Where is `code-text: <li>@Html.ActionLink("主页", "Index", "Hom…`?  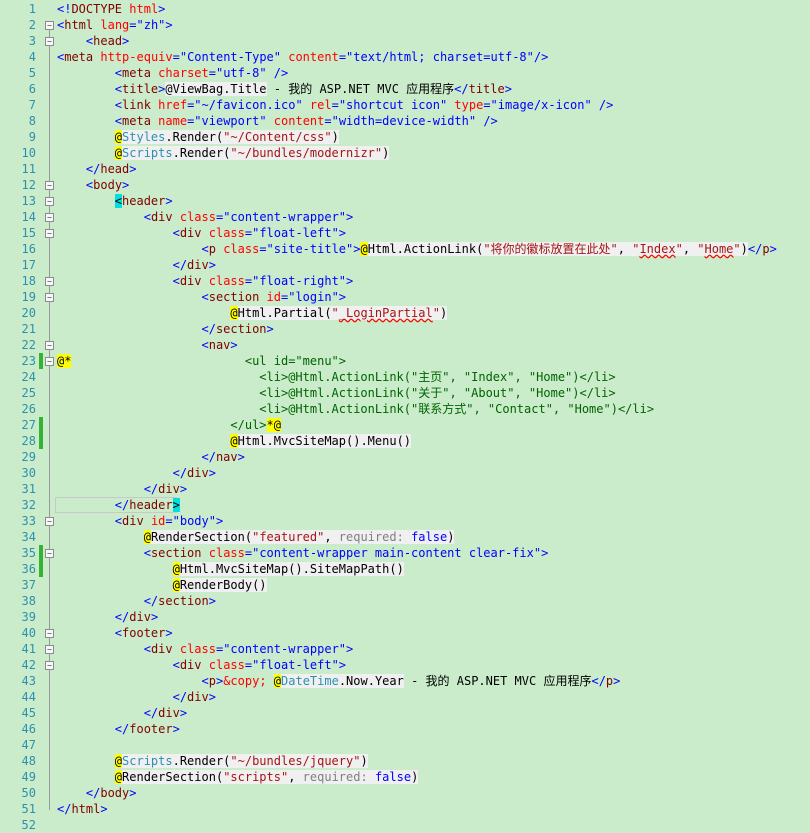 code-text: <li>@Html.ActionLink("主页", "Index", "Hom… is located at coordinates (336, 377).